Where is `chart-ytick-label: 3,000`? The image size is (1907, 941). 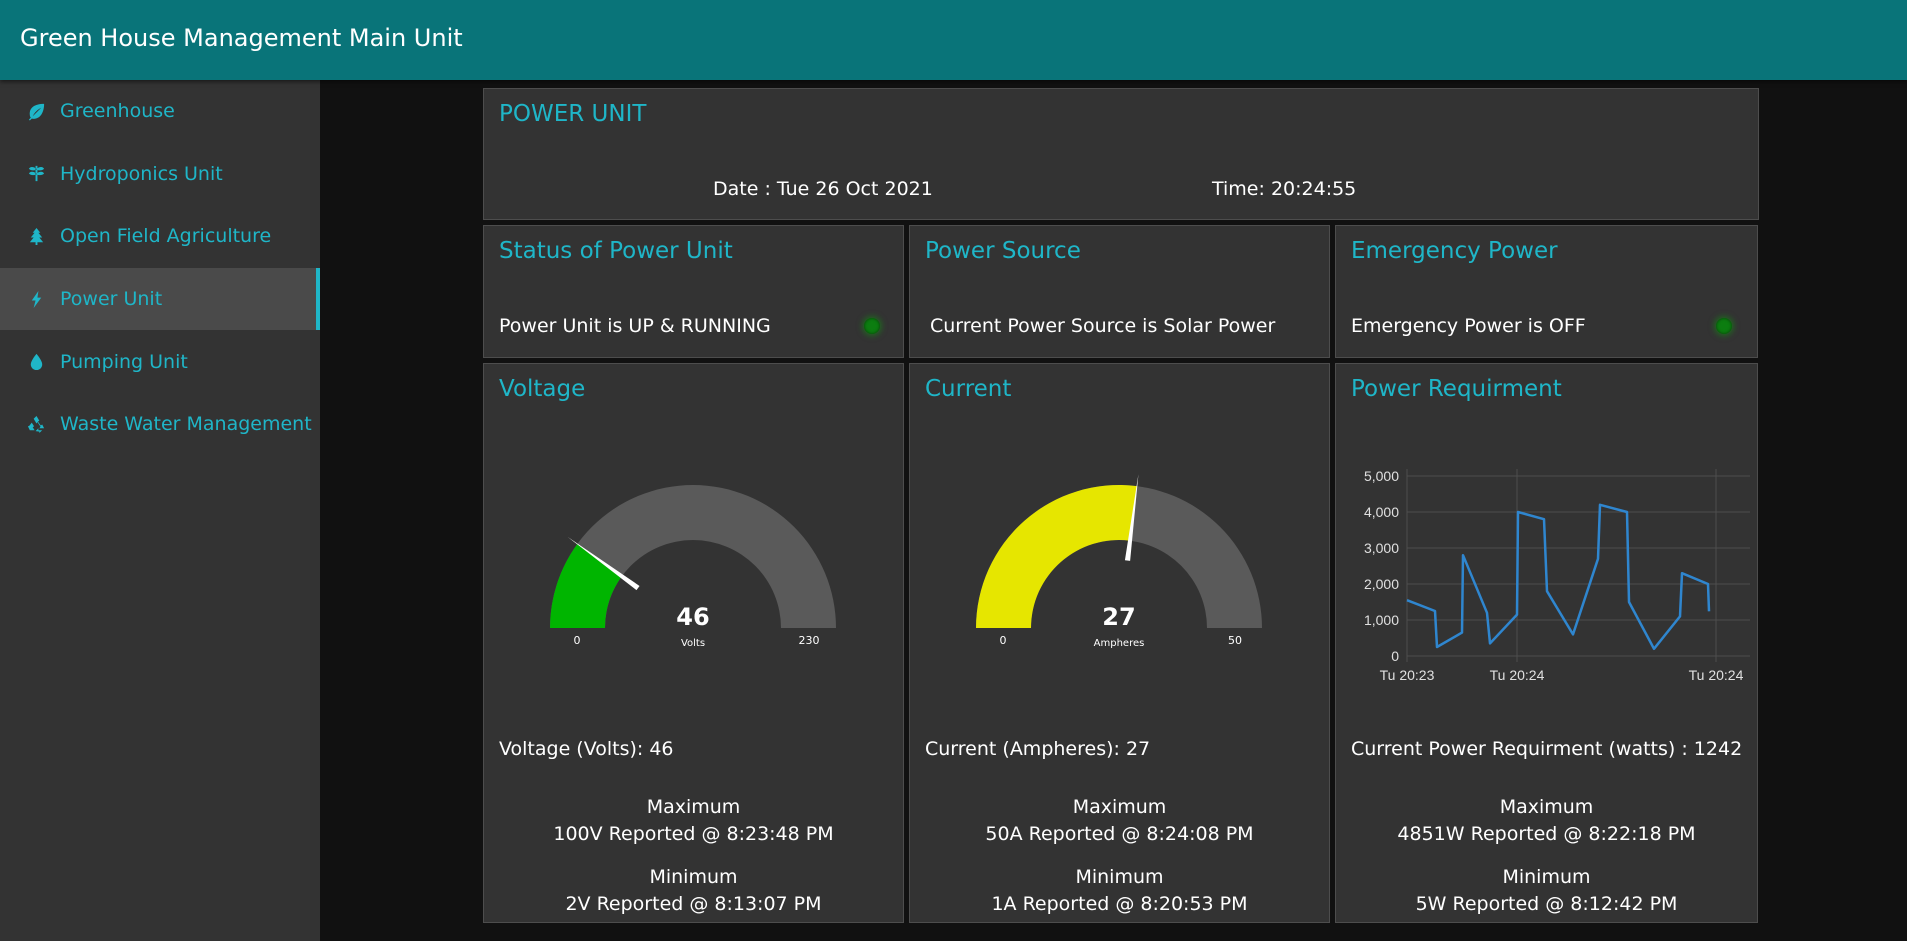 chart-ytick-label: 3,000 is located at coordinates (1381, 548).